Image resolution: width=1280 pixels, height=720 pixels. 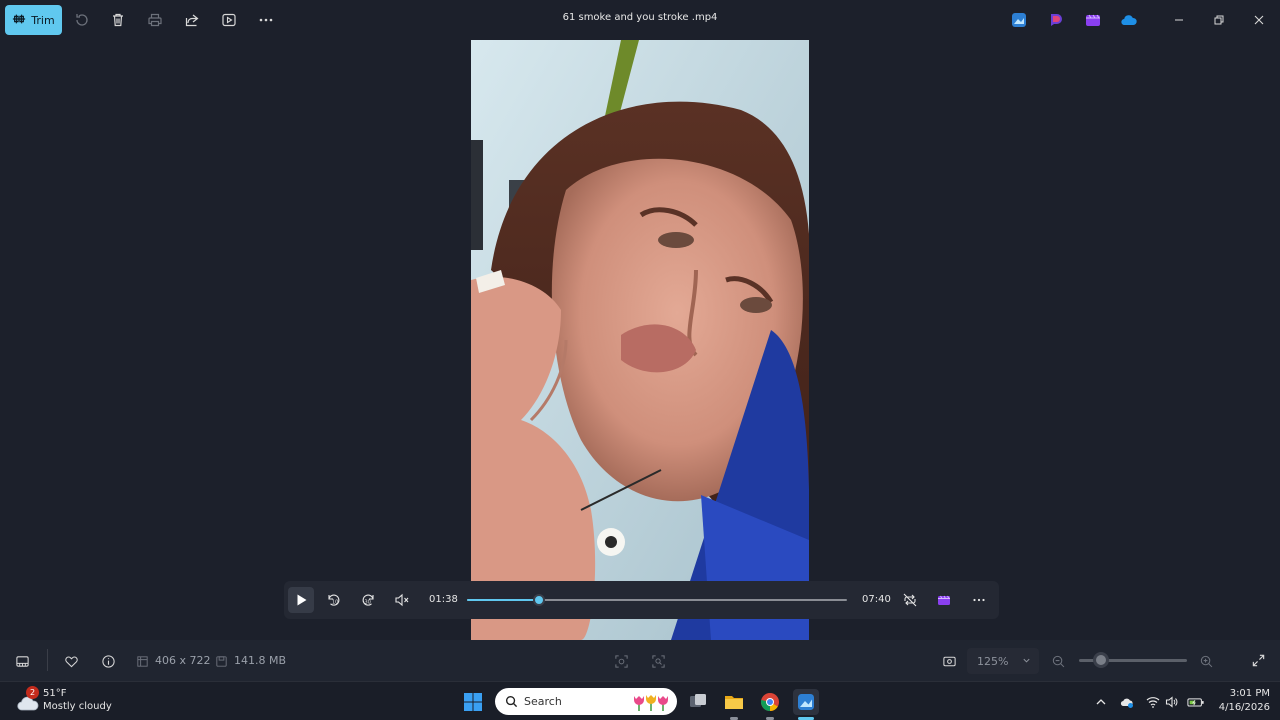 What do you see at coordinates (1241, 701) in the screenshot?
I see `system-clock: 3:01 PM 4/16/2026` at bounding box center [1241, 701].